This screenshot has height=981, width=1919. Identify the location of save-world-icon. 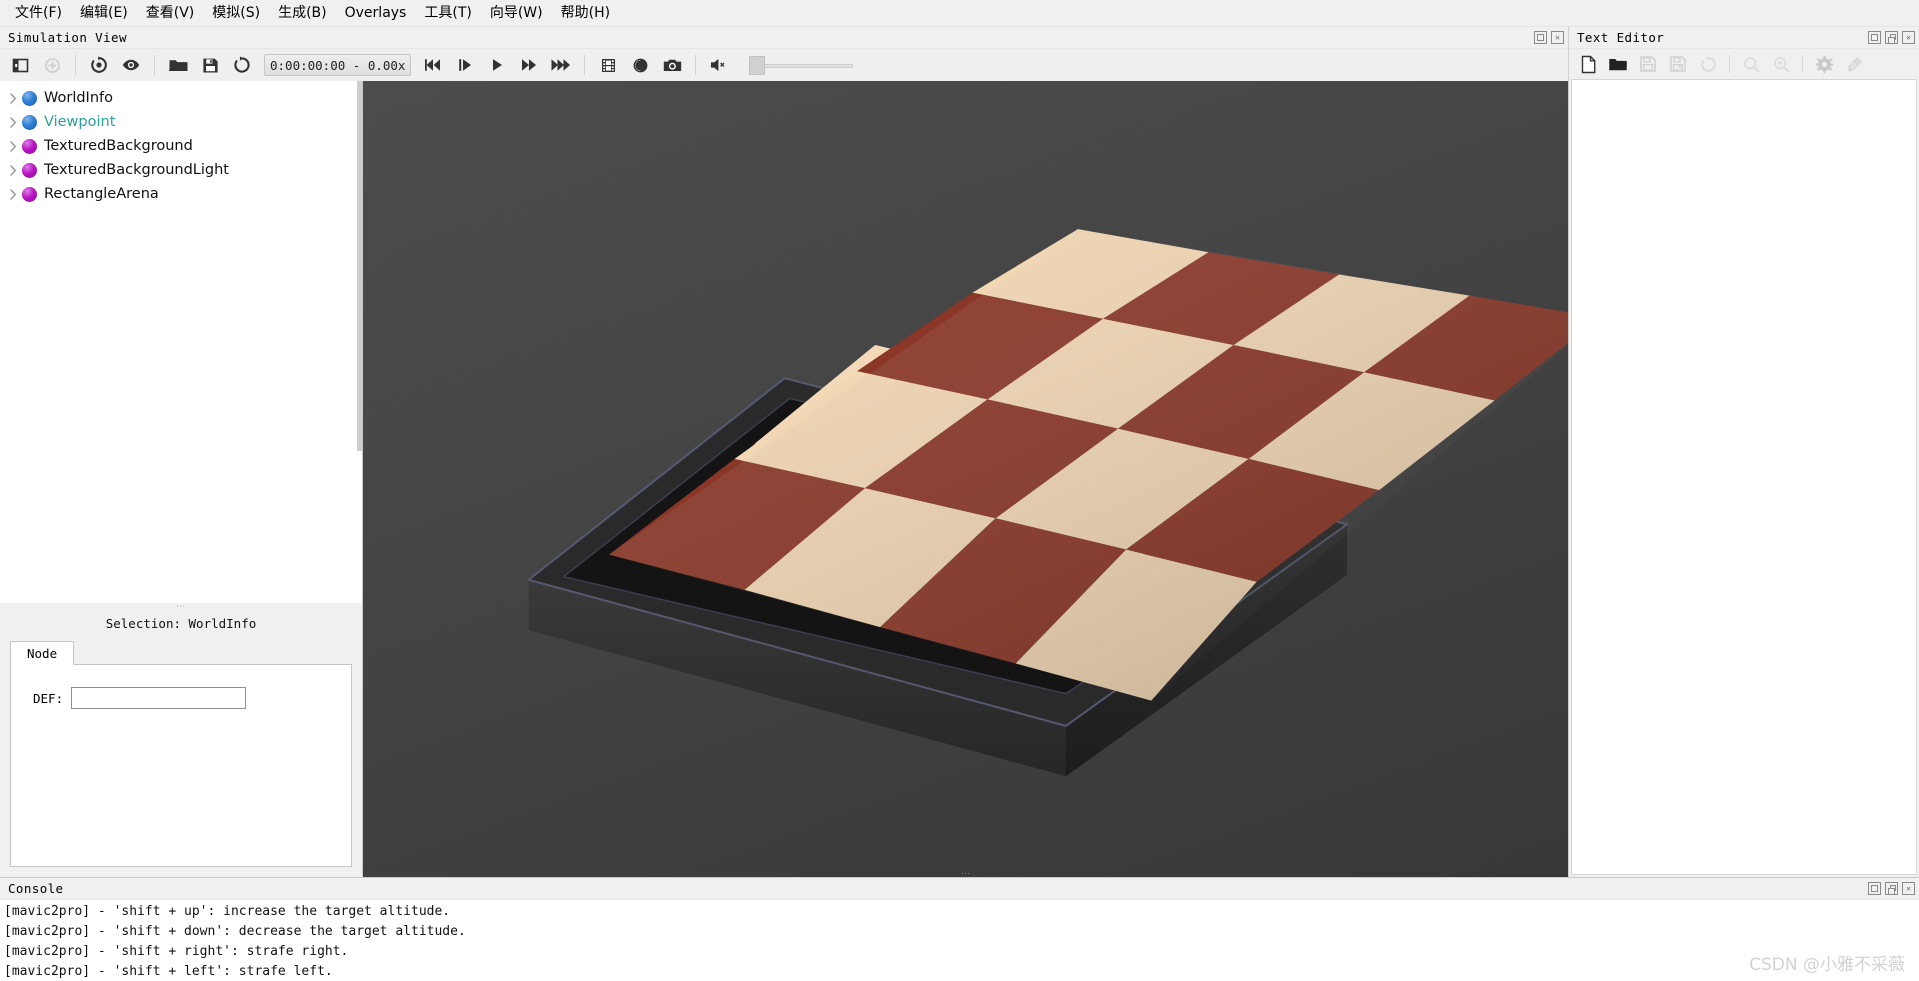
(210, 65).